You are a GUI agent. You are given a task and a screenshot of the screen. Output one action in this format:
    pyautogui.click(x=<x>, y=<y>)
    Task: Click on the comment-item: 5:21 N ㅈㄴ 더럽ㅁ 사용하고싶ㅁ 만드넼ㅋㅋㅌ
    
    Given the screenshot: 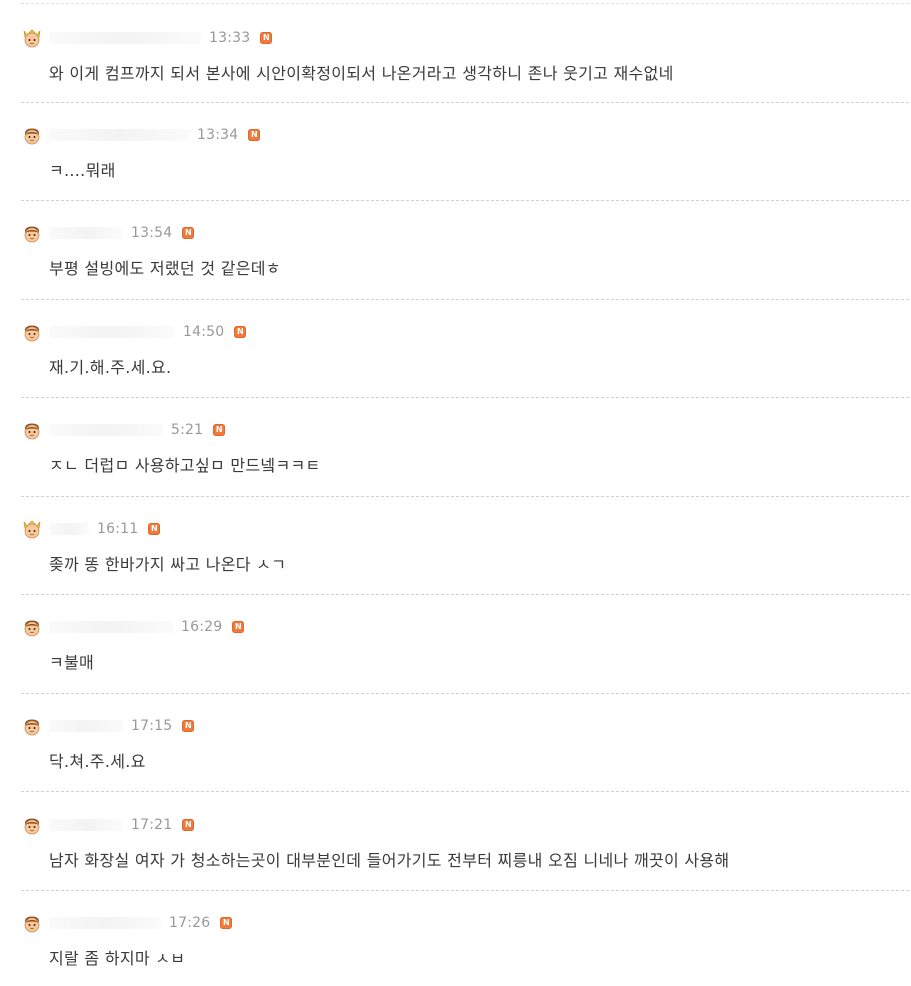 What is the action you would take?
    pyautogui.click(x=455, y=444)
    